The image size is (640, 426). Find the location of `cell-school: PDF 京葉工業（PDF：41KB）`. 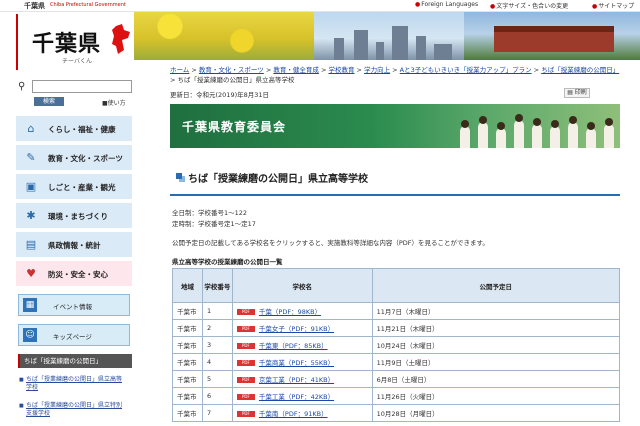

cell-school: PDF 京葉工業（PDF：41KB） is located at coordinates (302, 379).